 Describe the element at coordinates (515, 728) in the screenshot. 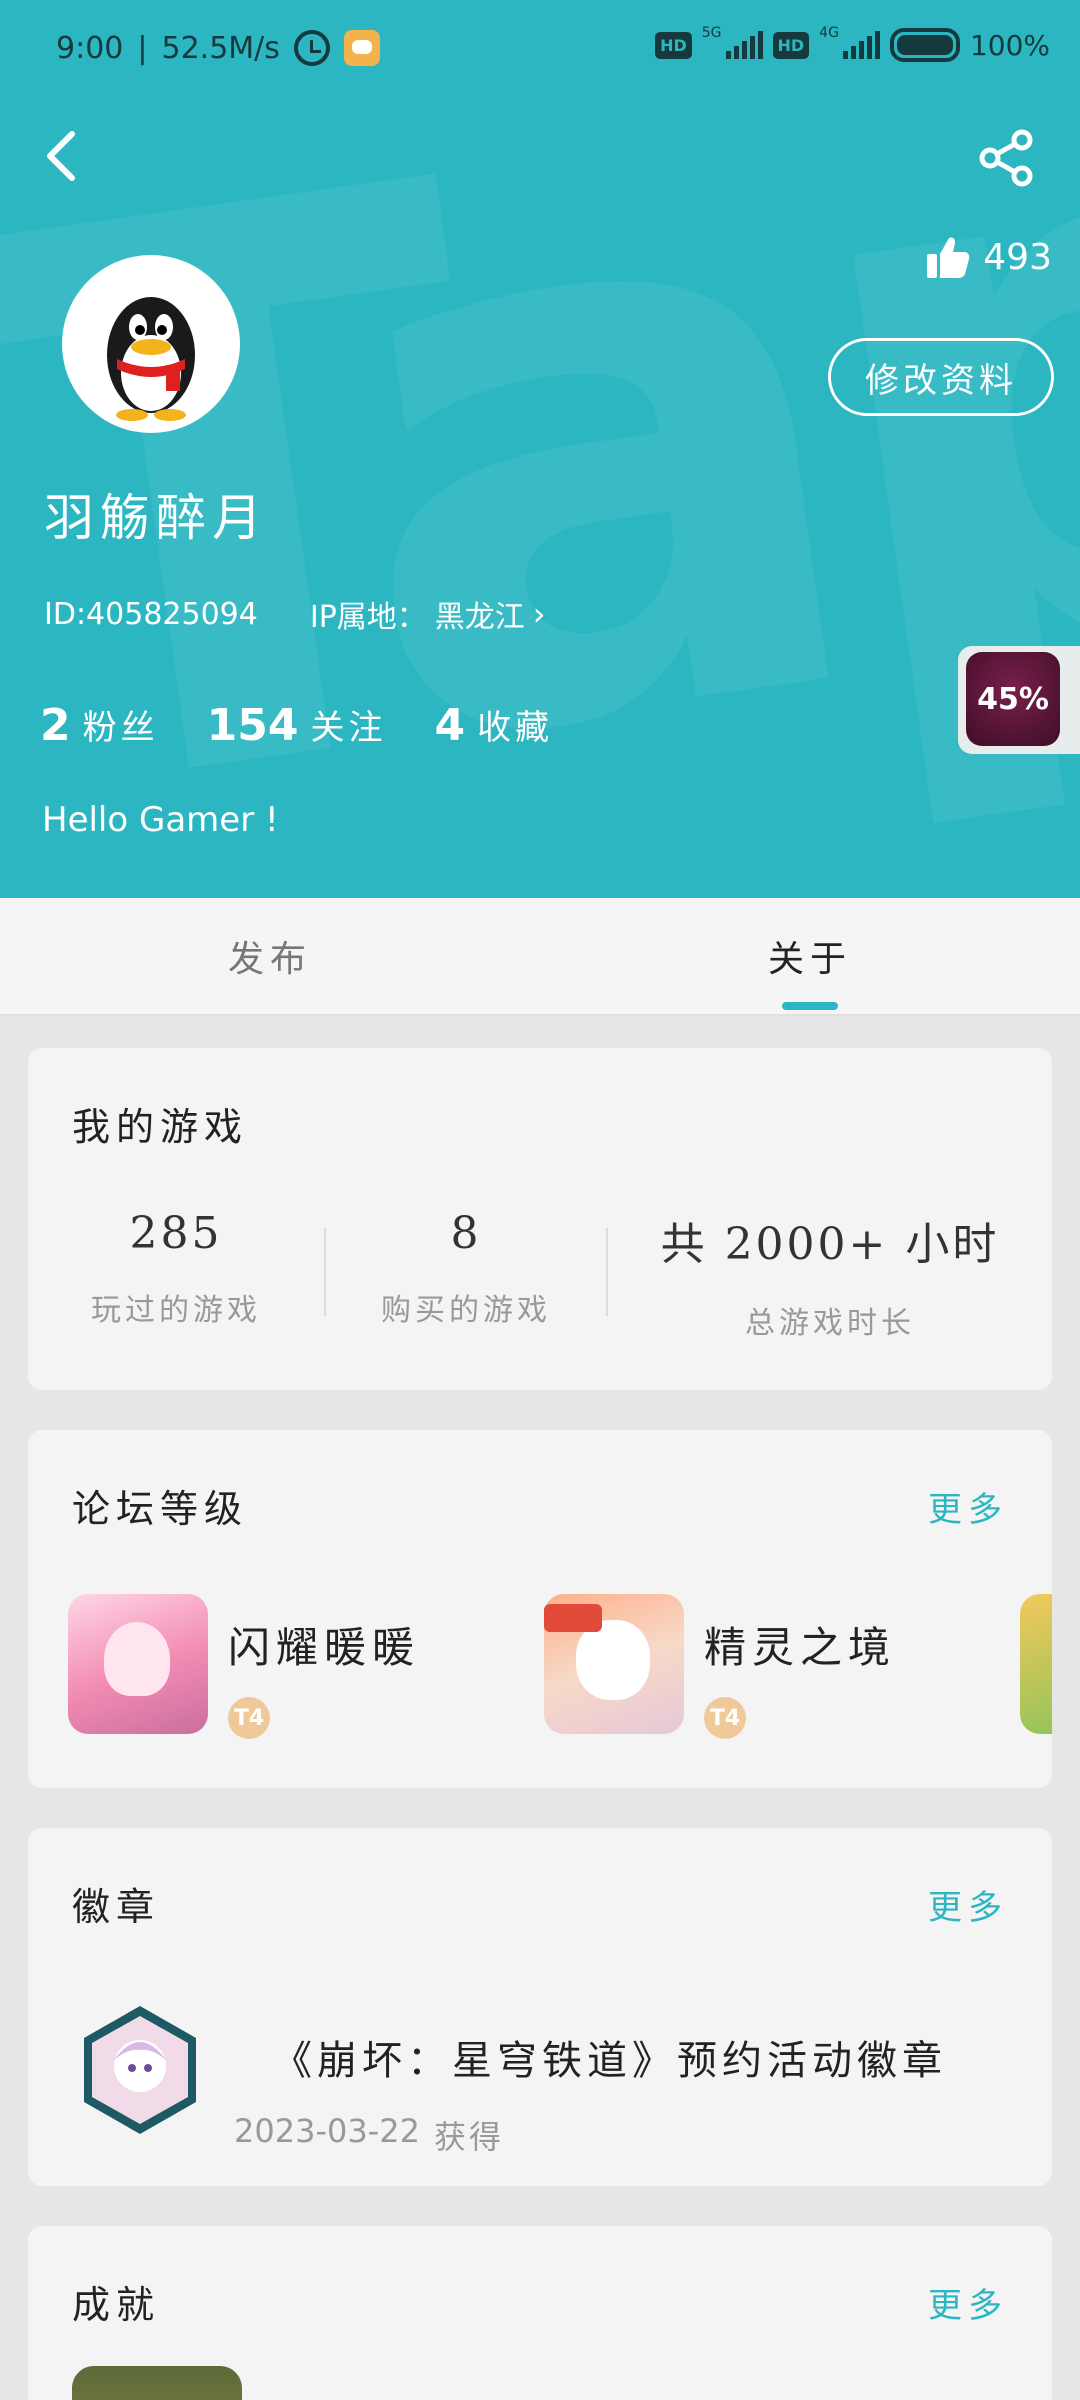

I see `favorites-label: 收藏` at that location.